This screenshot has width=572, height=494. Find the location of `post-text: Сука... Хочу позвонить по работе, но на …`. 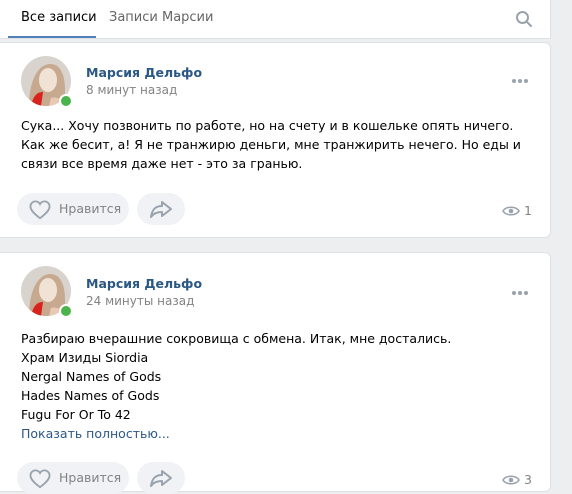

post-text: Сука... Хочу позвонить по работе, но на … is located at coordinates (278, 144).